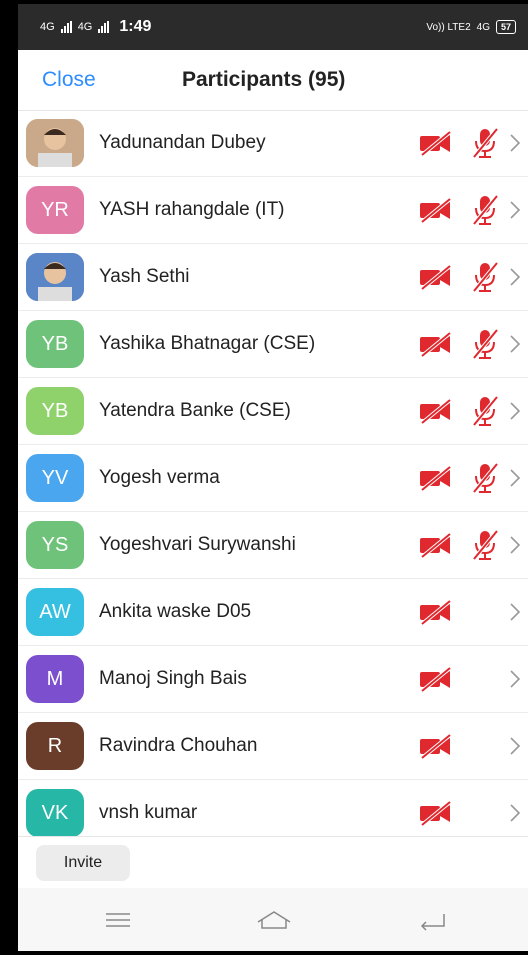 The height and width of the screenshot is (955, 528). I want to click on network-indicator: 4G, so click(483, 27).